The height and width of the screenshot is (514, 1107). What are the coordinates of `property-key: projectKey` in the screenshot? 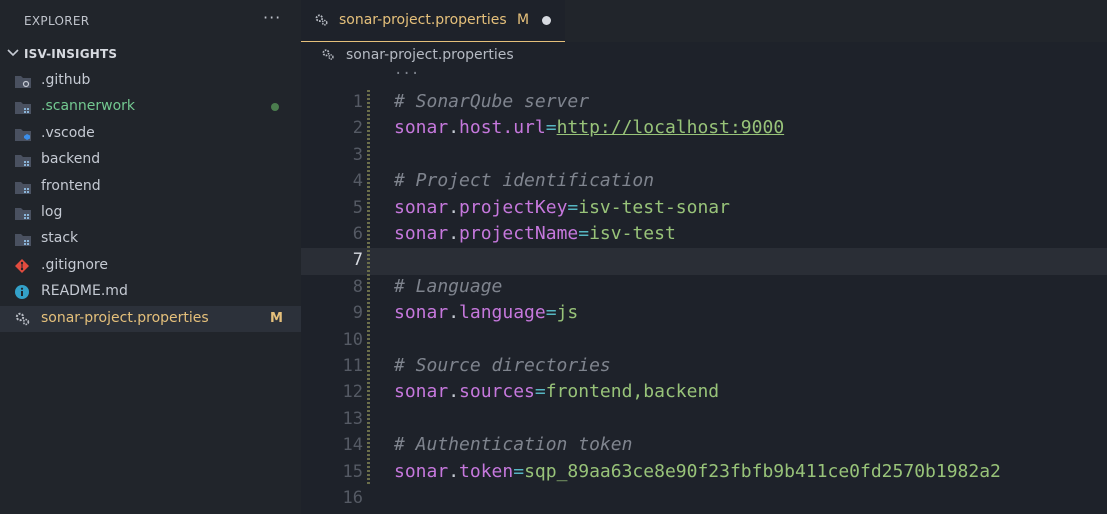 It's located at (513, 207).